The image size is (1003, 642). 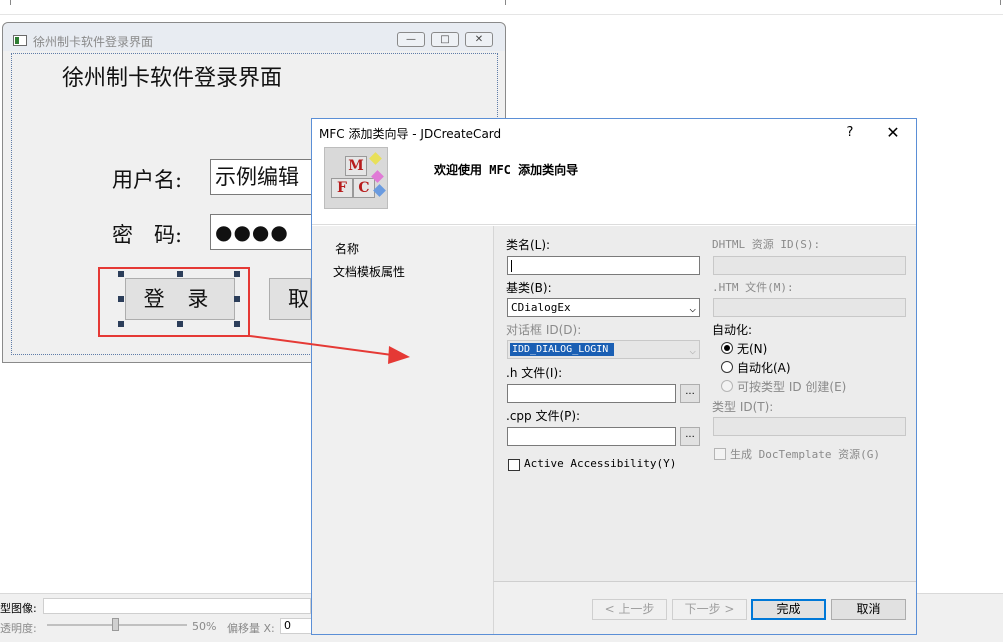 I want to click on design-title-bar: 徐州制卡软件登录界面 — □ ✕, so click(x=254, y=37).